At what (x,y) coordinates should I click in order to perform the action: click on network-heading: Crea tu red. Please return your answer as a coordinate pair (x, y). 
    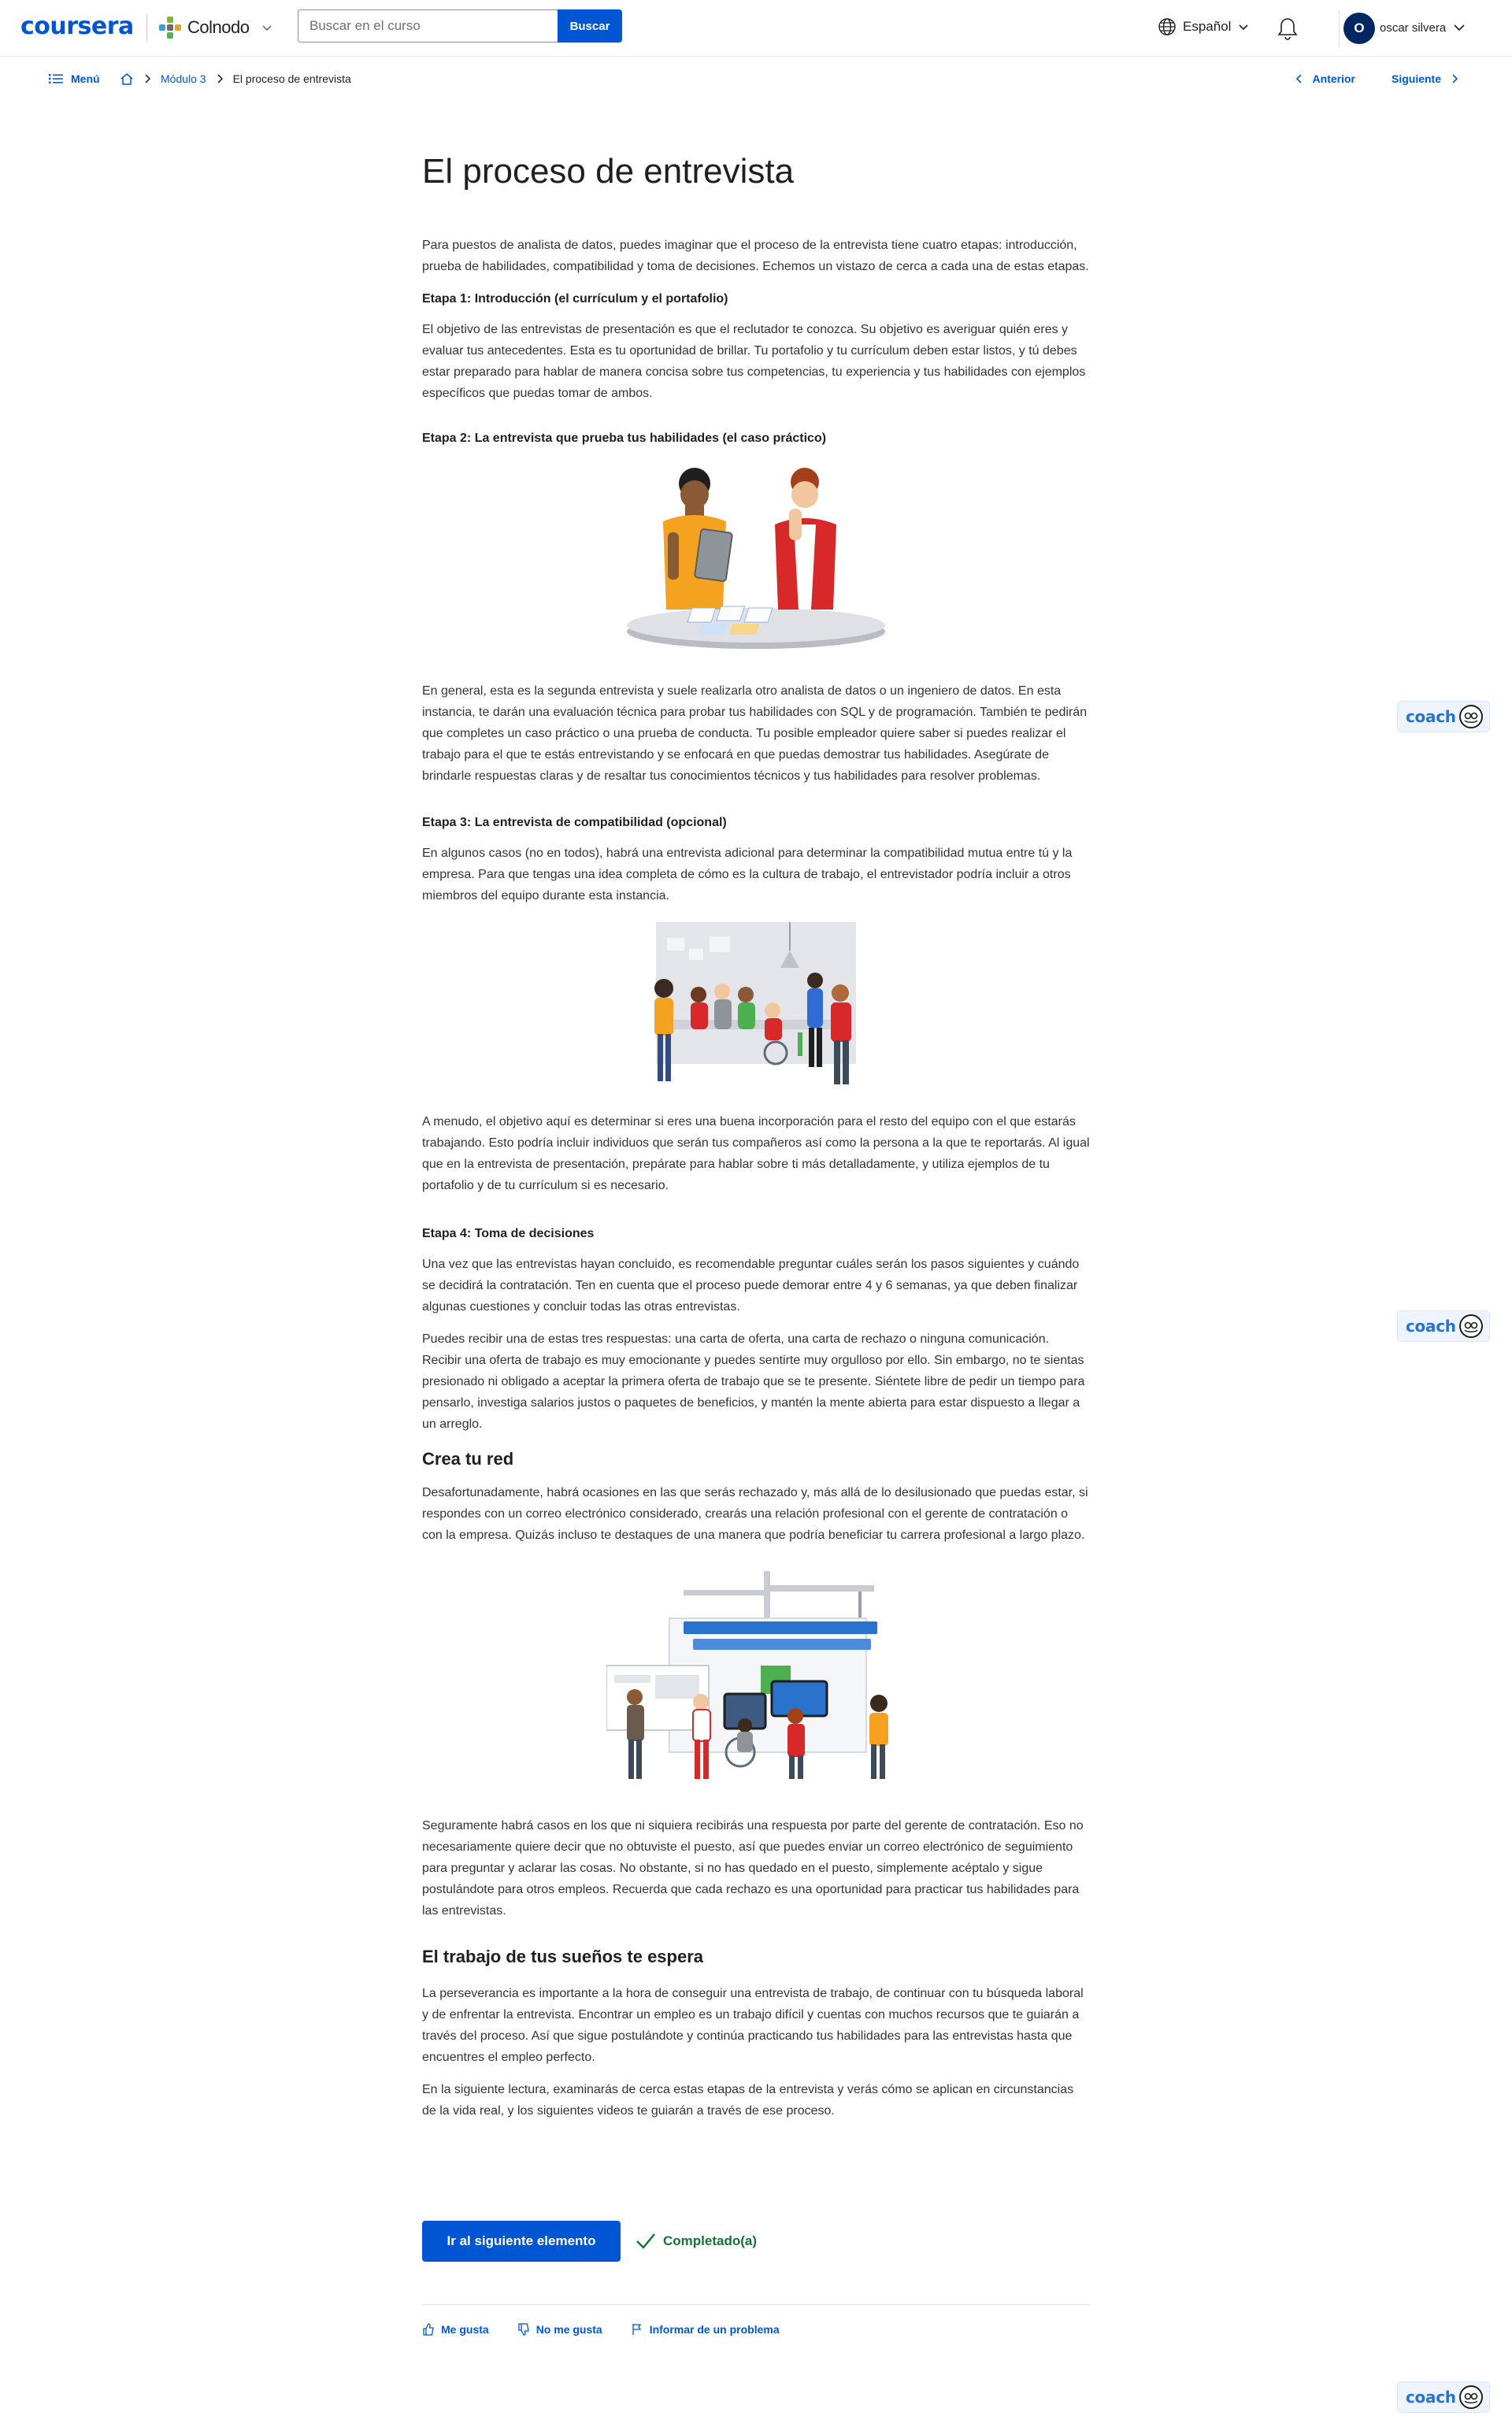
    Looking at the image, I should click on (468, 1459).